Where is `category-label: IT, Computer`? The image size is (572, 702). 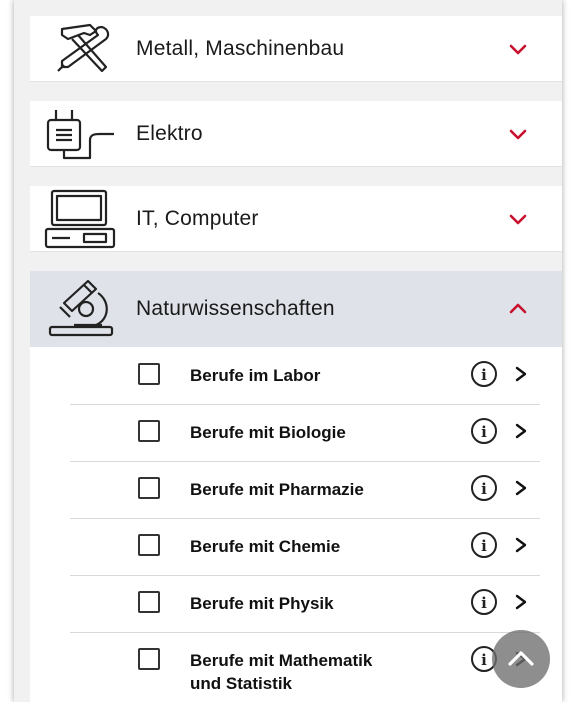 category-label: IT, Computer is located at coordinates (197, 218).